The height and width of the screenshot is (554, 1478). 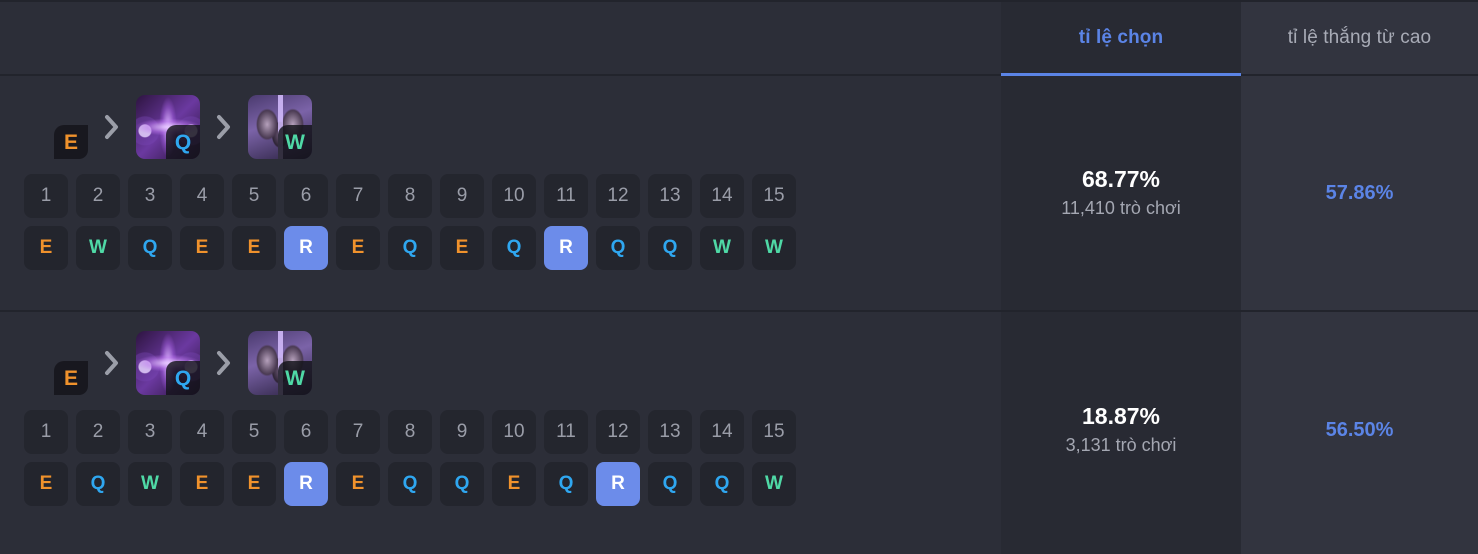 I want to click on win-rate-value: 56.50%, so click(x=1359, y=429).